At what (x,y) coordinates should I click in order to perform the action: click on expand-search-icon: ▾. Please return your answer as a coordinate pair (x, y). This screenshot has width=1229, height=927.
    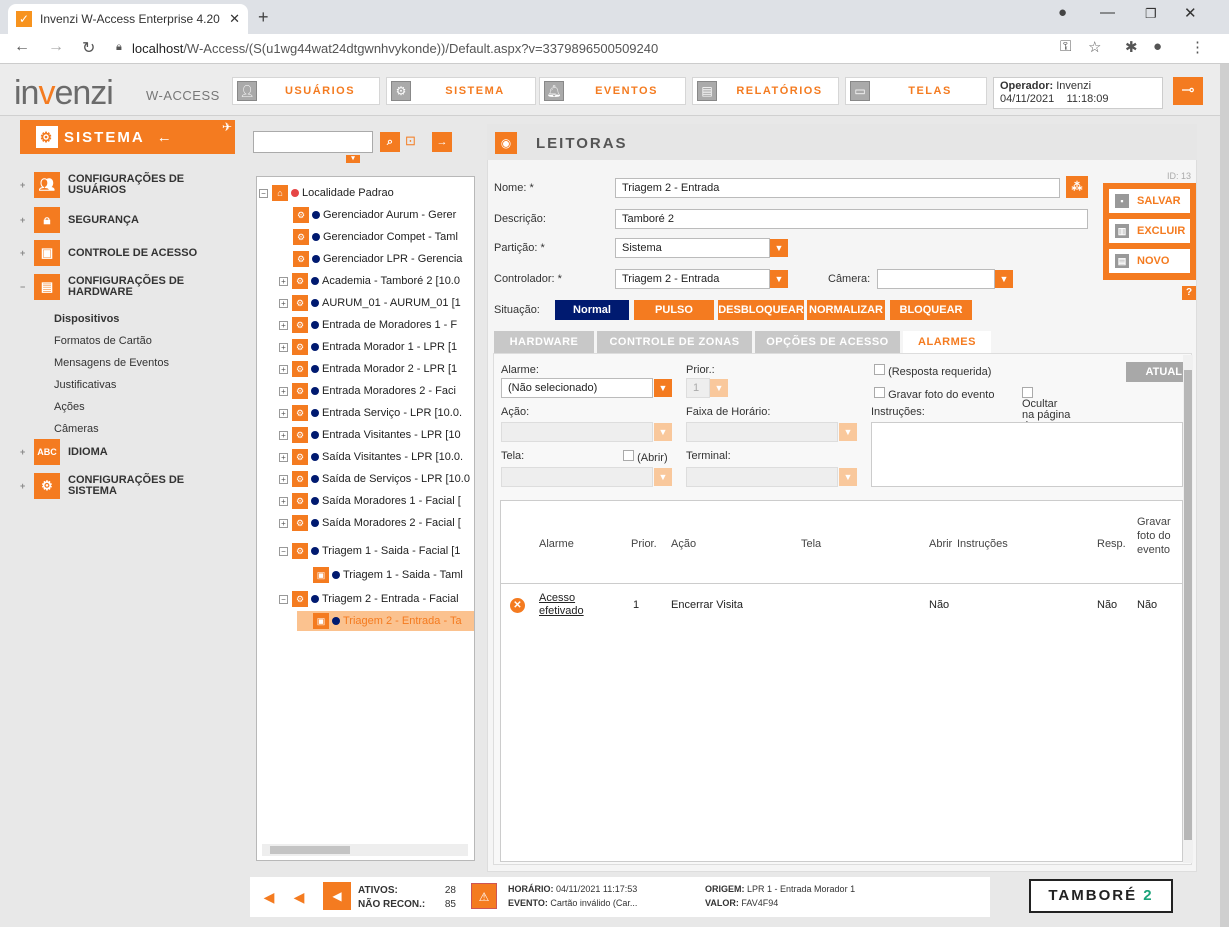
    Looking at the image, I should click on (353, 159).